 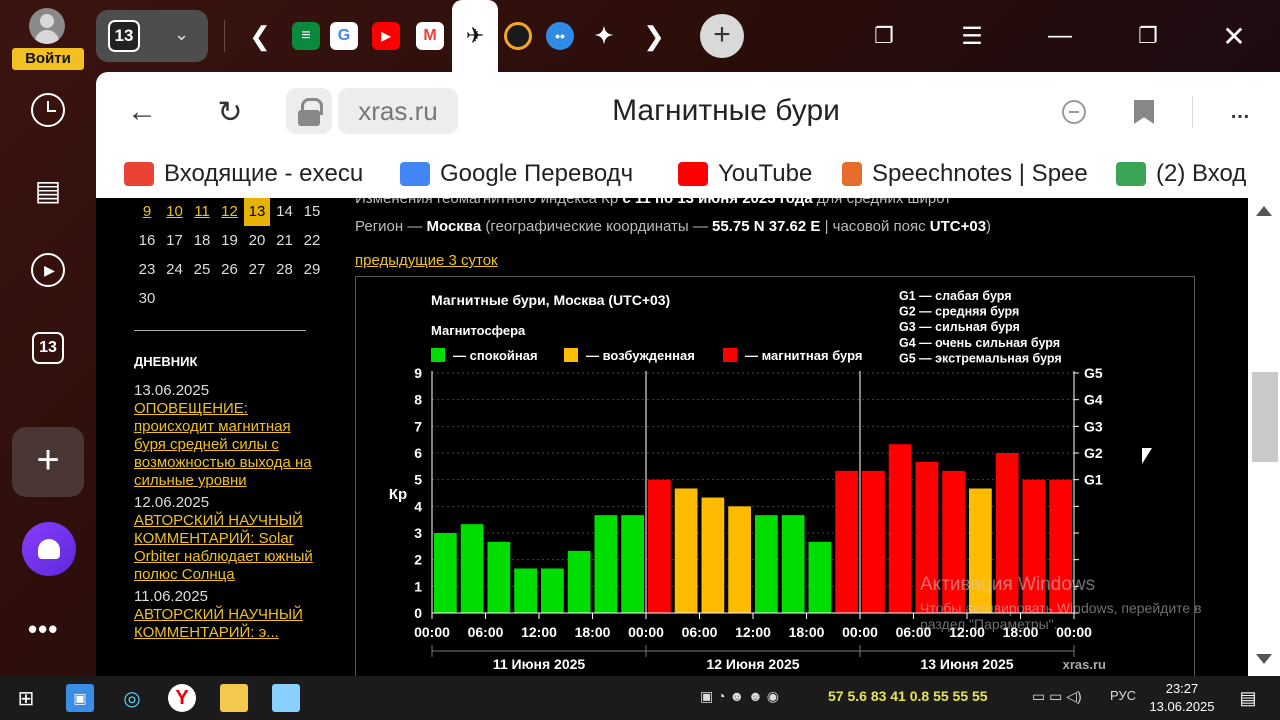 I want to click on y-tick-label: 4, so click(x=418, y=506).